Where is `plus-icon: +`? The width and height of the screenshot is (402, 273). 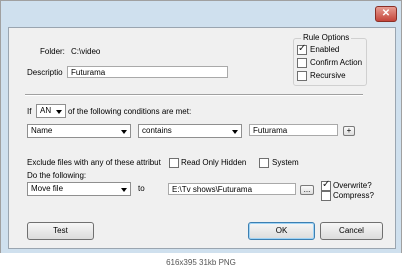
plus-icon: + is located at coordinates (349, 130).